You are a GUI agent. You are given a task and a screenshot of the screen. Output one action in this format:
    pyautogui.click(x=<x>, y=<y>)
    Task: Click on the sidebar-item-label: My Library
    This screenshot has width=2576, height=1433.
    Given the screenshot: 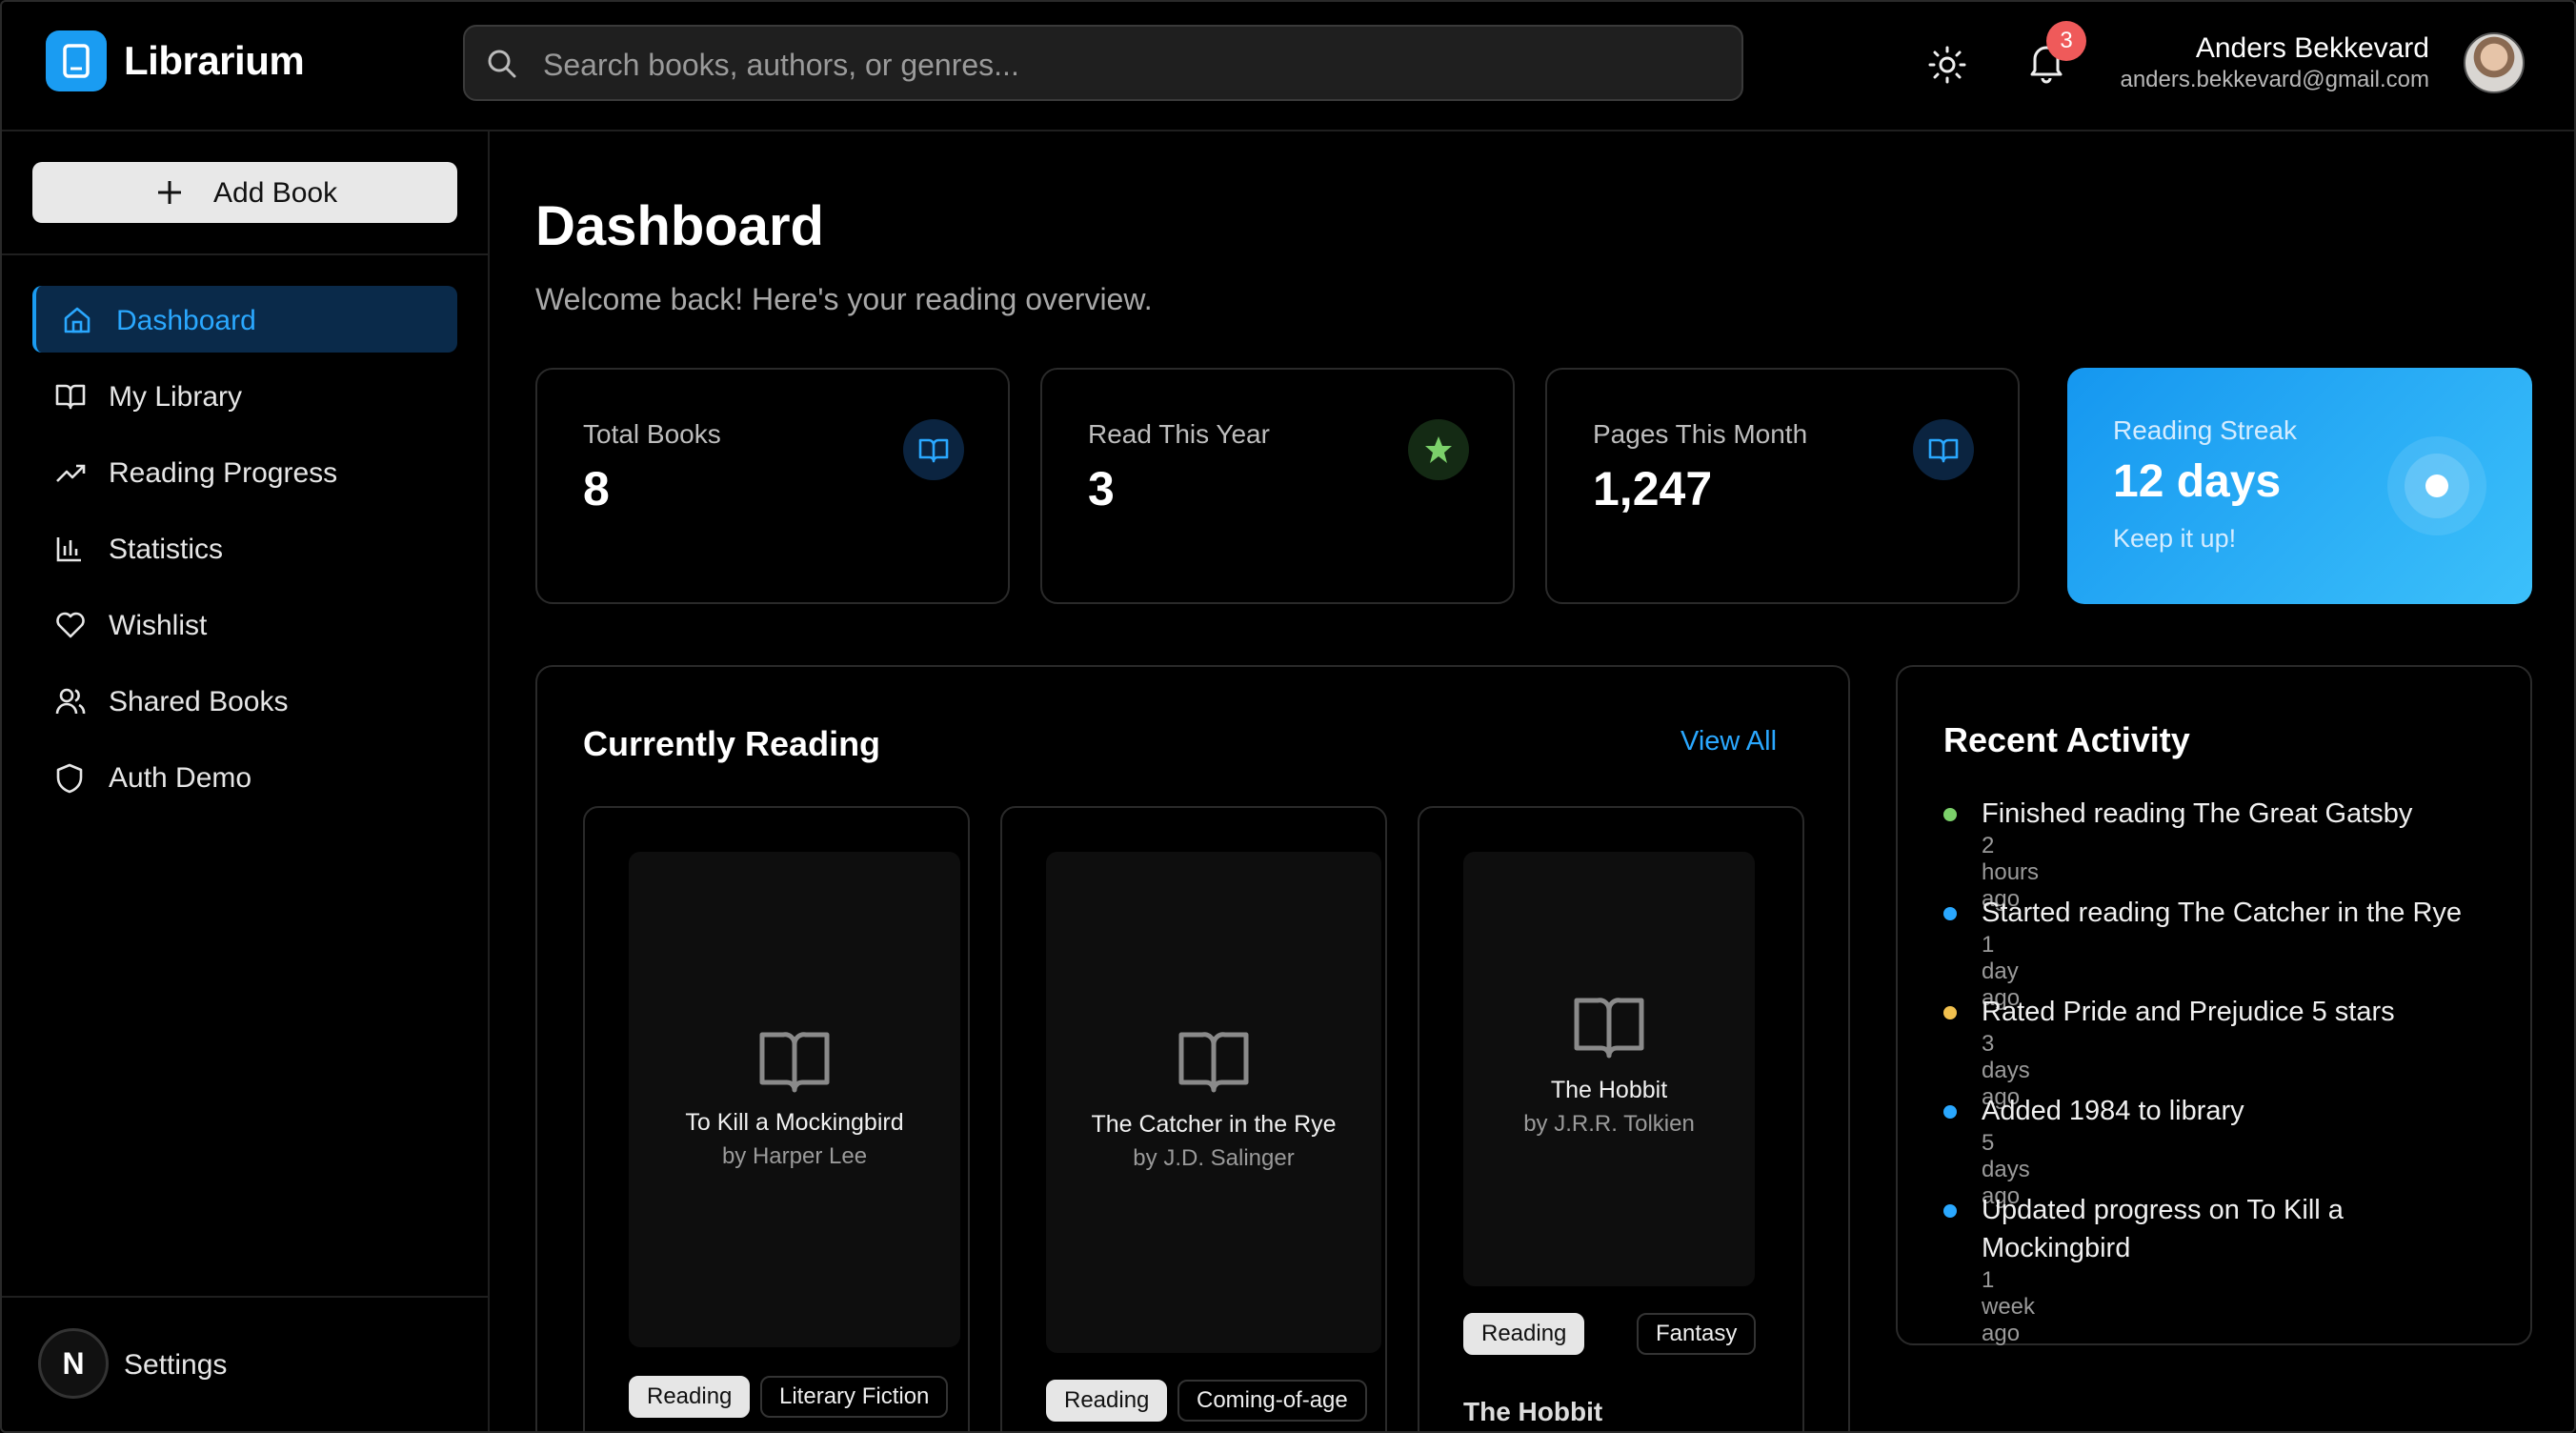 What is the action you would take?
    pyautogui.click(x=176, y=397)
    